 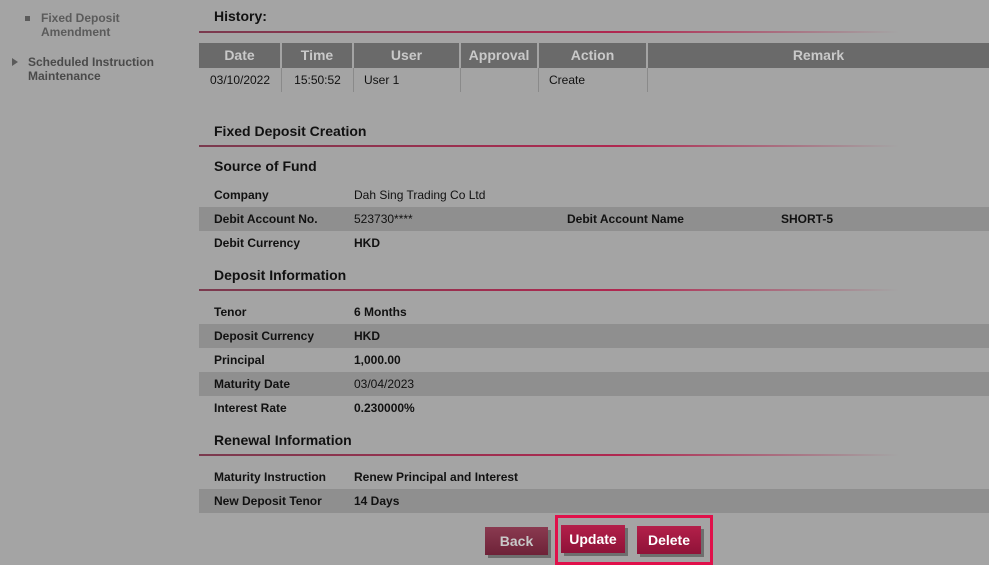 I want to click on debit-currency-row: Debit Currency HKD, so click(x=594, y=243).